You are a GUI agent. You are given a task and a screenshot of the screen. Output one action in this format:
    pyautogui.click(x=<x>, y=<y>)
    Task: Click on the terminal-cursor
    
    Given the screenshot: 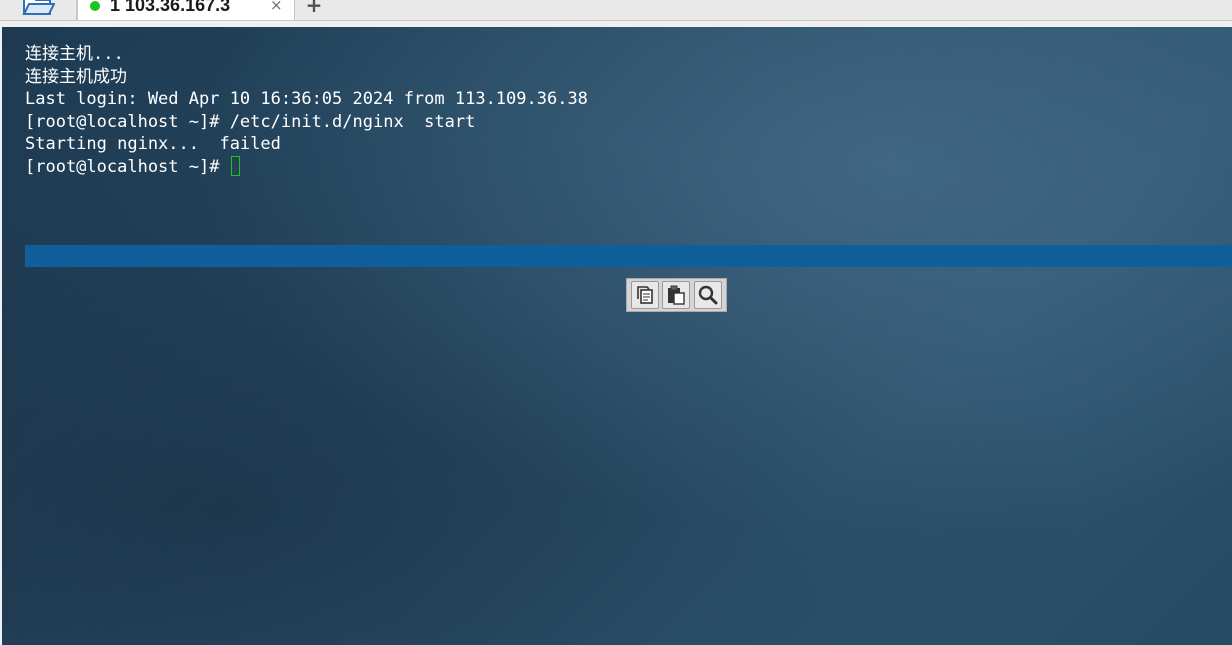 What is the action you would take?
    pyautogui.click(x=235, y=165)
    